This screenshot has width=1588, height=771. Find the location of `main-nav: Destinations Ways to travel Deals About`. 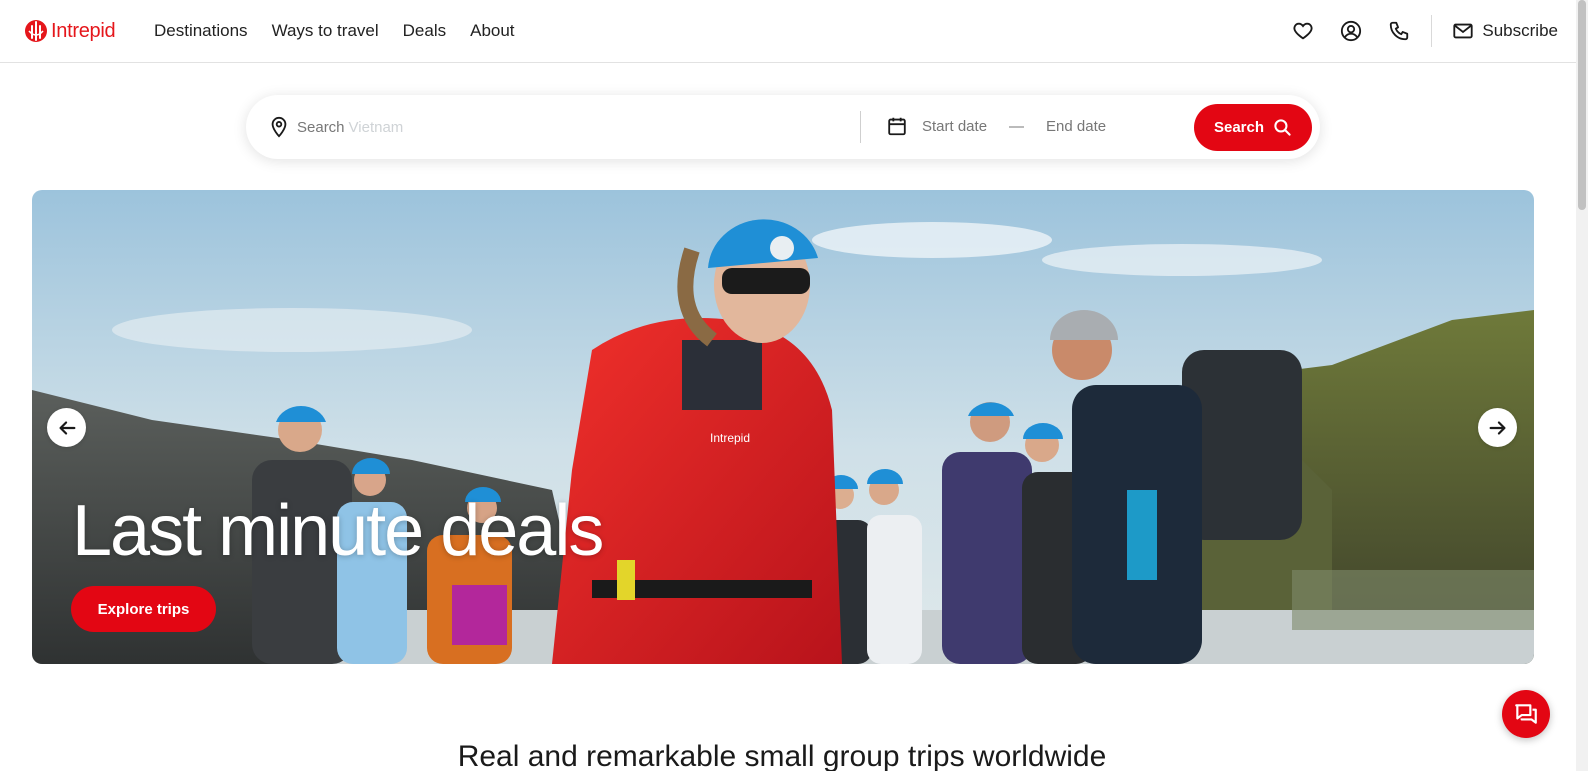

main-nav: Destinations Ways to travel Deals About is located at coordinates (346, 31).